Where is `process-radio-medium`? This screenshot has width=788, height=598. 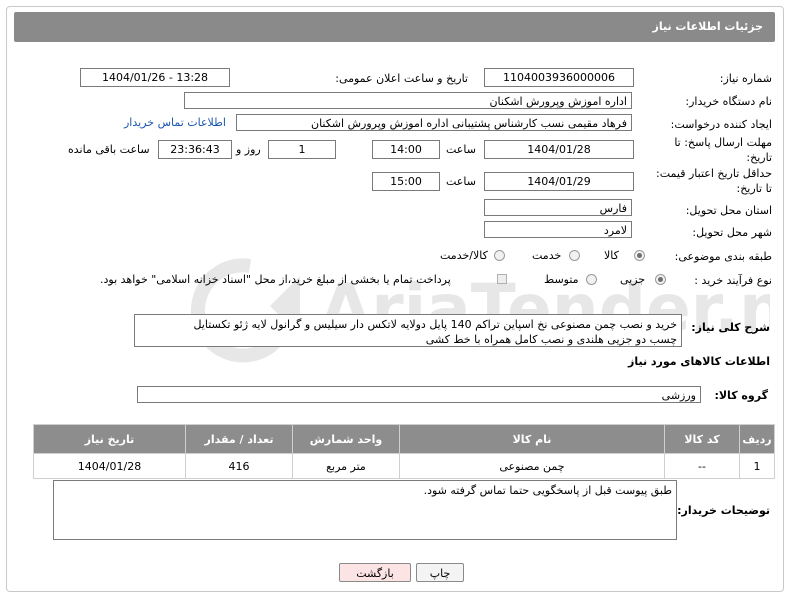
process-radio-medium is located at coordinates (591, 279).